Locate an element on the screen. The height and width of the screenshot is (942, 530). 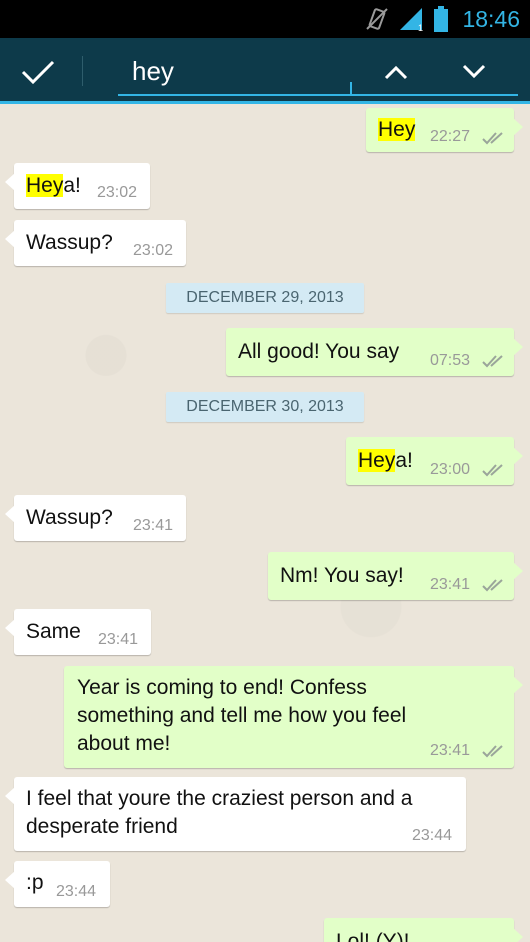
message-bubble-outgoing: Heya! 23:00 is located at coordinates (434, 461).